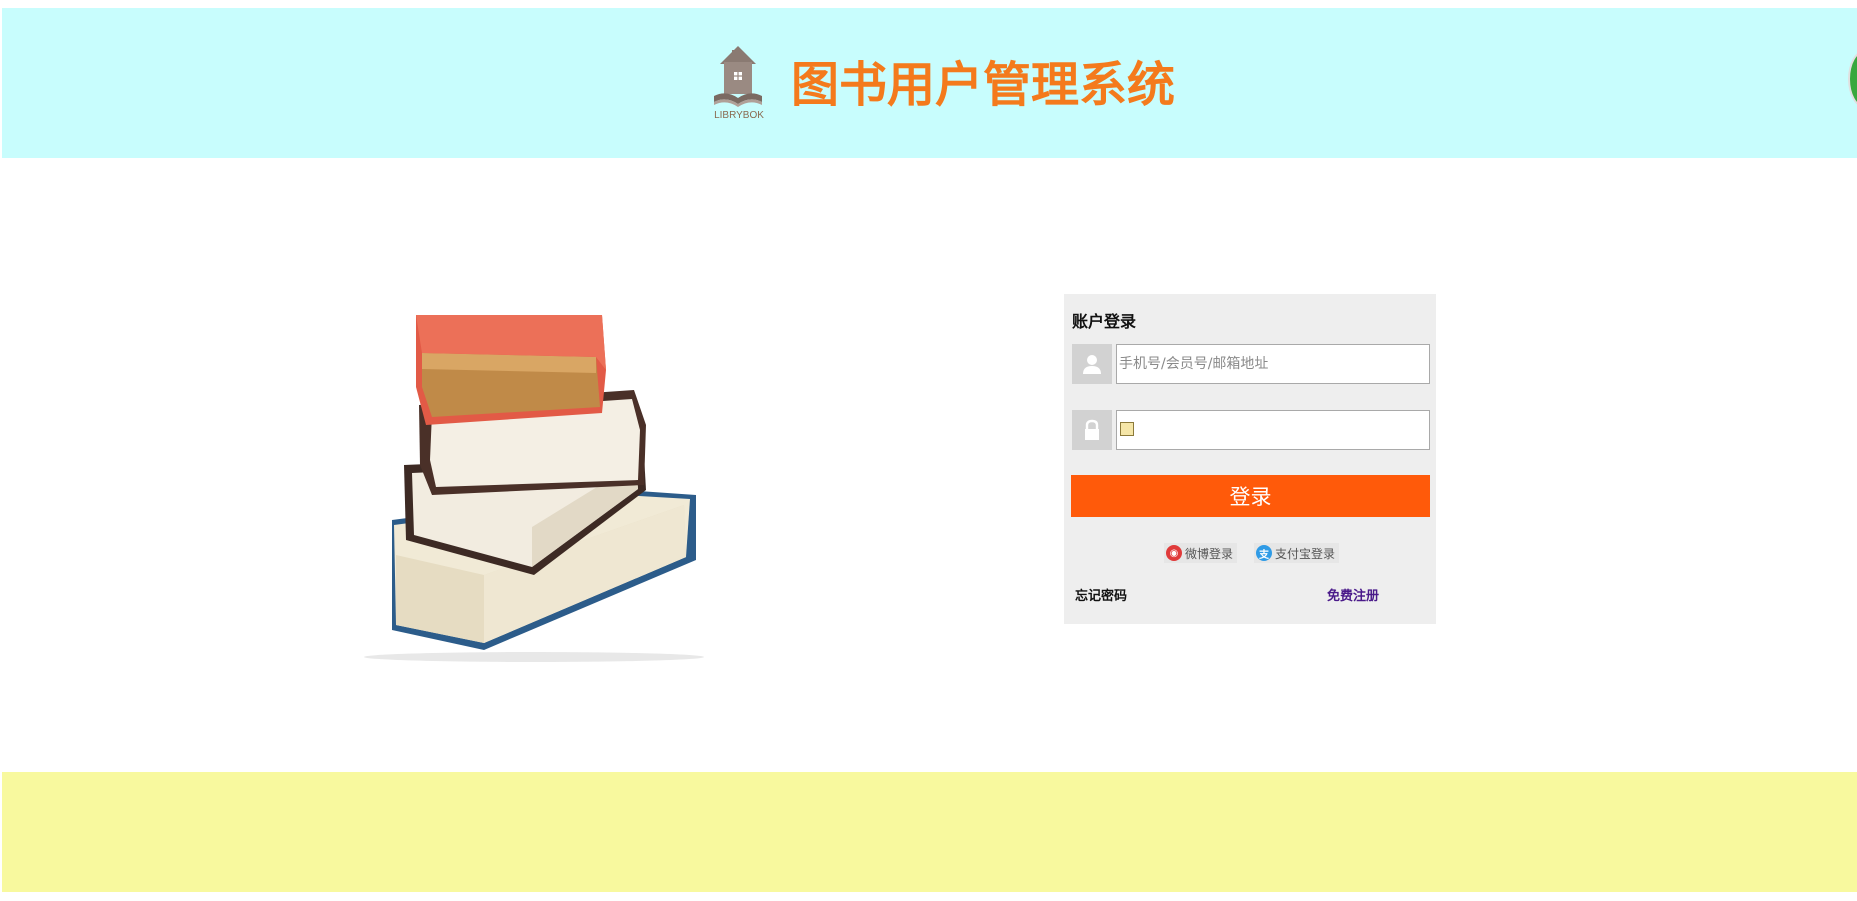  What do you see at coordinates (983, 85) in the screenshot?
I see `site-title: 图书用户管理系统` at bounding box center [983, 85].